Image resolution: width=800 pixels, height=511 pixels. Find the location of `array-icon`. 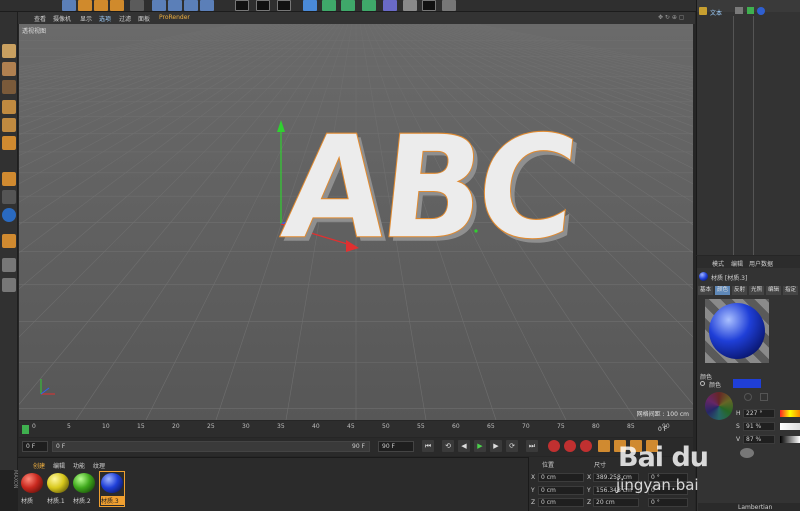

array-icon is located at coordinates (369, 5).